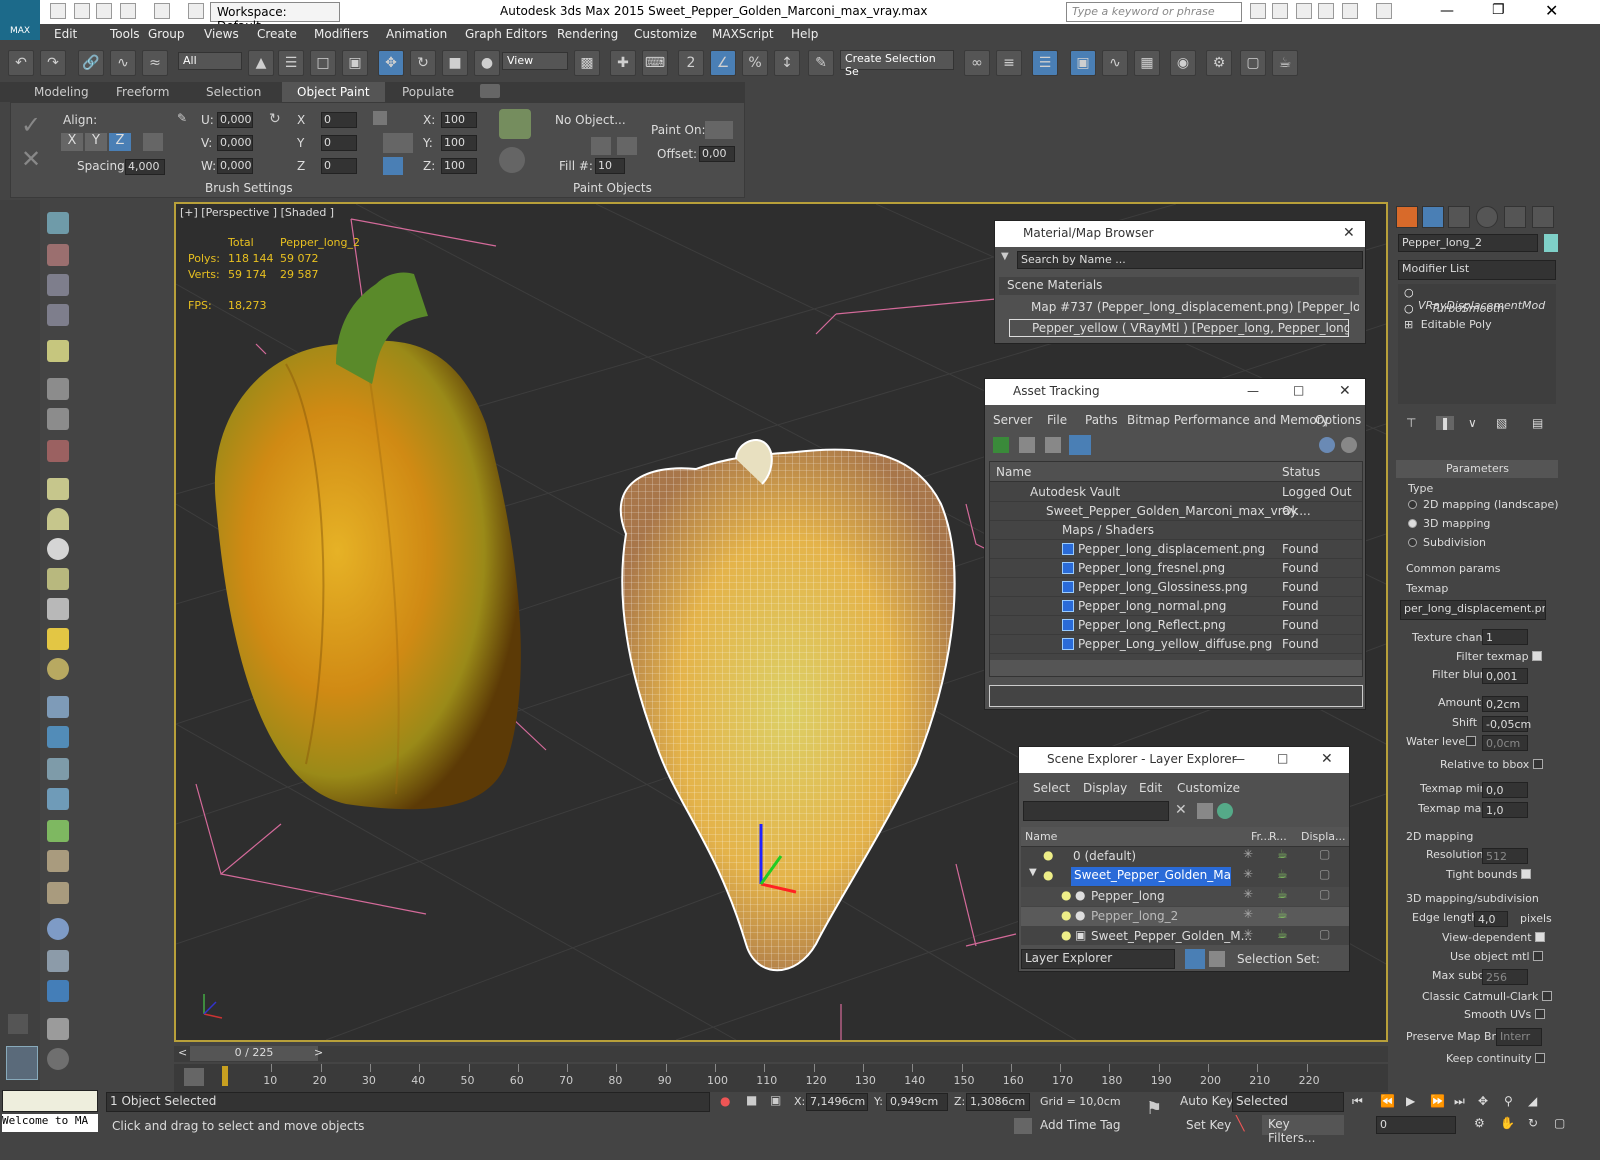 This screenshot has height=1160, width=1600. I want to click on menu-animation: Animation, so click(416, 34).